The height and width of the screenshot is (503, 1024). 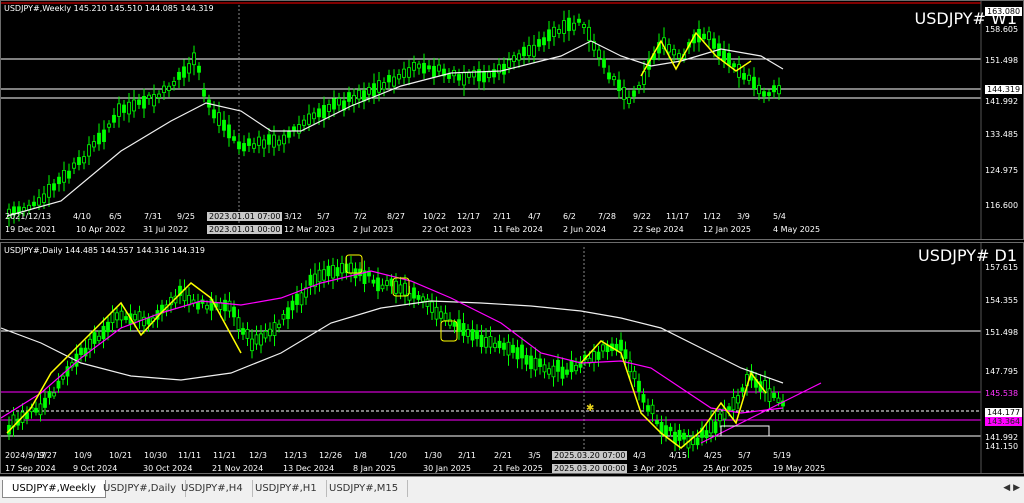 What do you see at coordinates (518, 468) in the screenshot?
I see `daily-time-tick: 21 Feb 2025` at bounding box center [518, 468].